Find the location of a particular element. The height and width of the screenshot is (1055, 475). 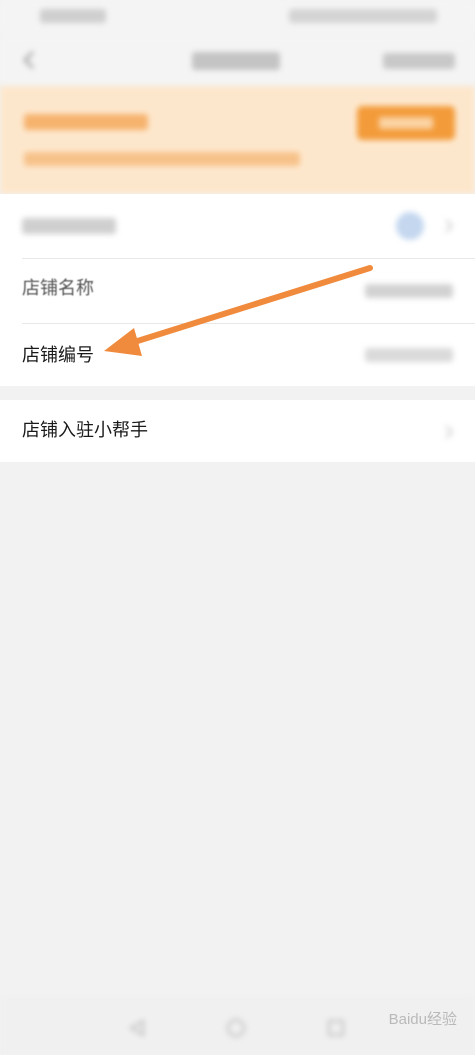

avatar is located at coordinates (410, 226).